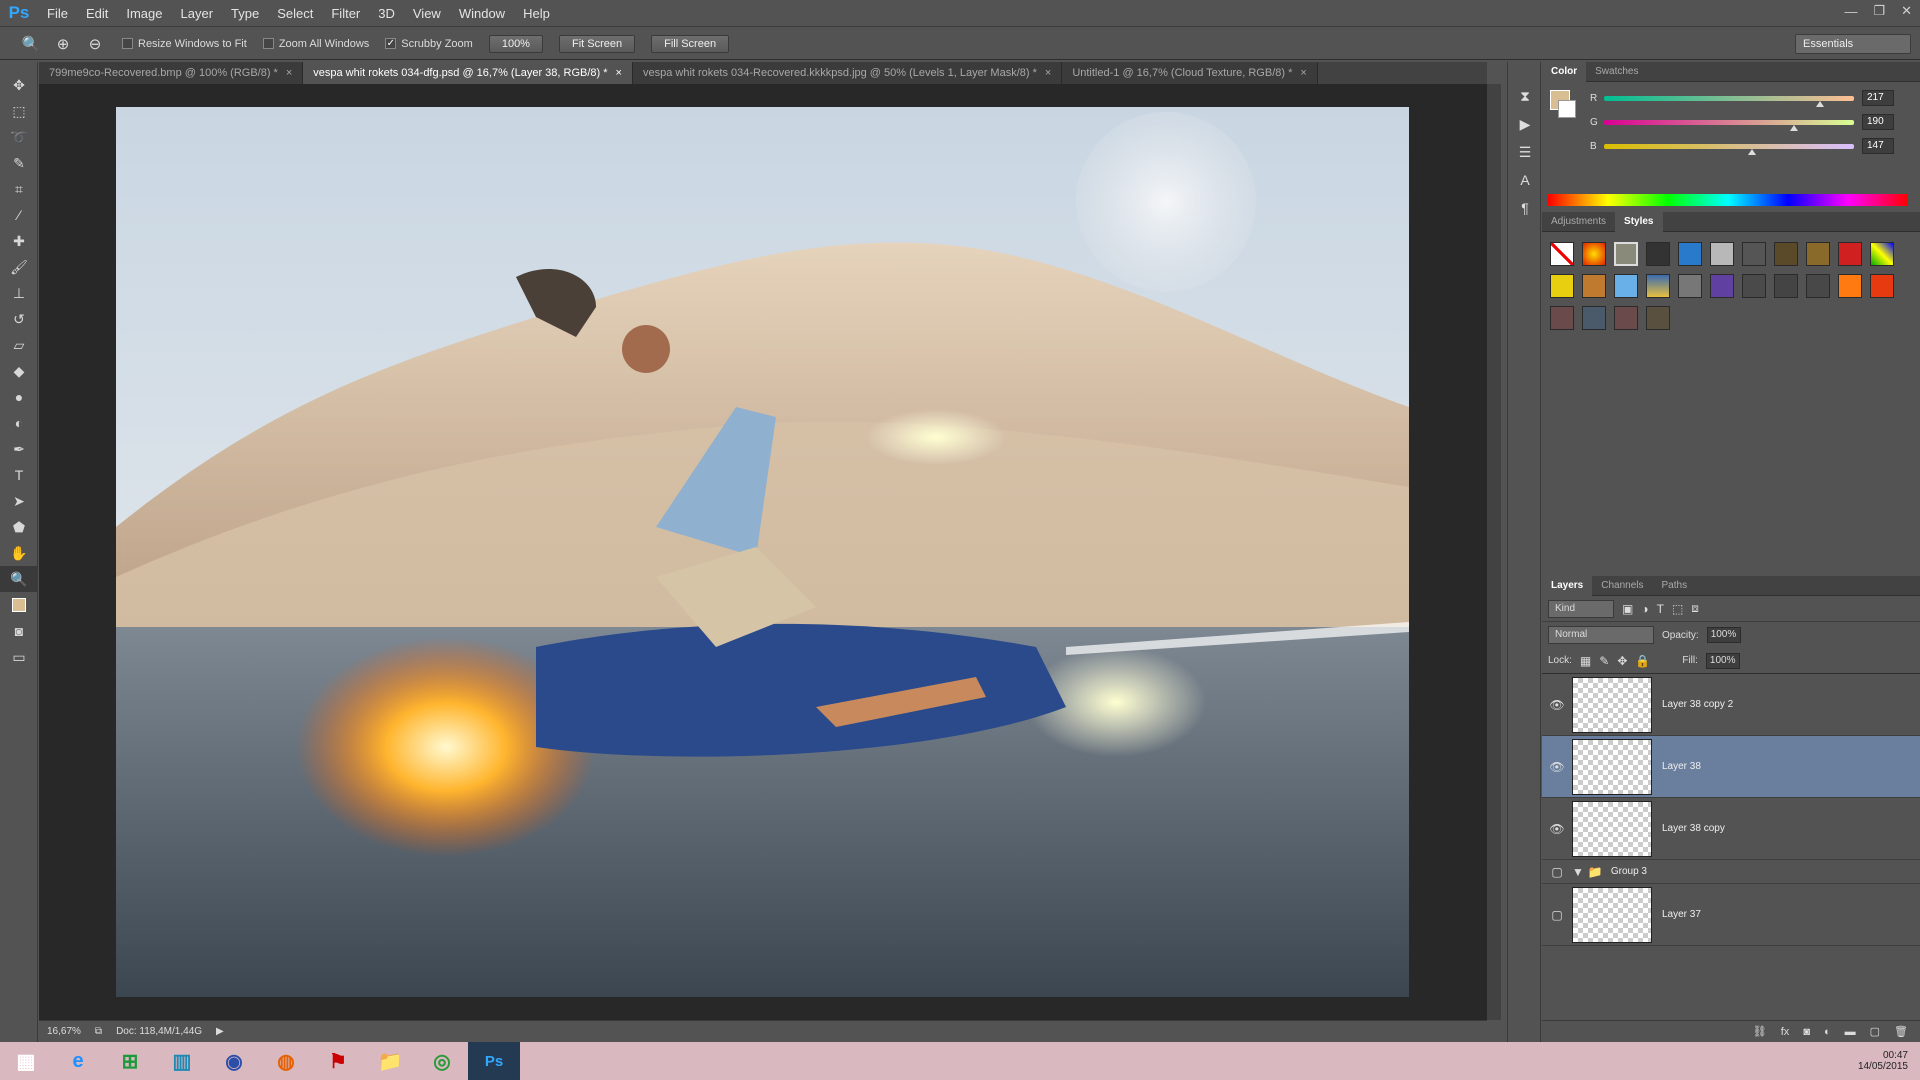  Describe the element at coordinates (597, 43) in the screenshot. I see `fit-screen-button: Fit Screen` at that location.